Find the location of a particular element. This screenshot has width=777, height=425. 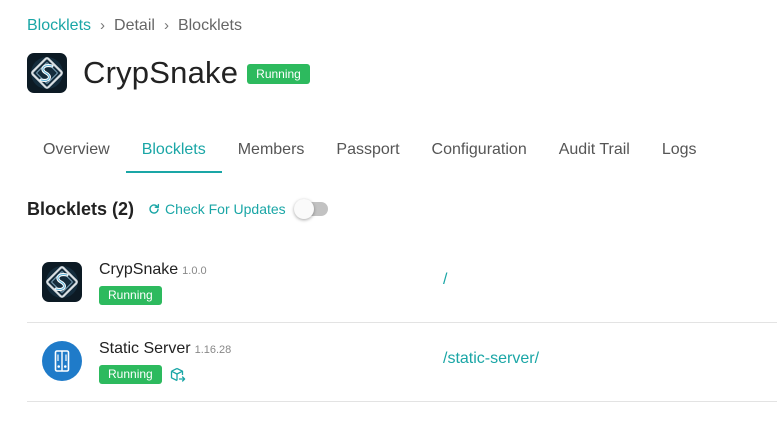

blocklets-section-header: Blocklets (2) Check For Updates is located at coordinates (177, 209).